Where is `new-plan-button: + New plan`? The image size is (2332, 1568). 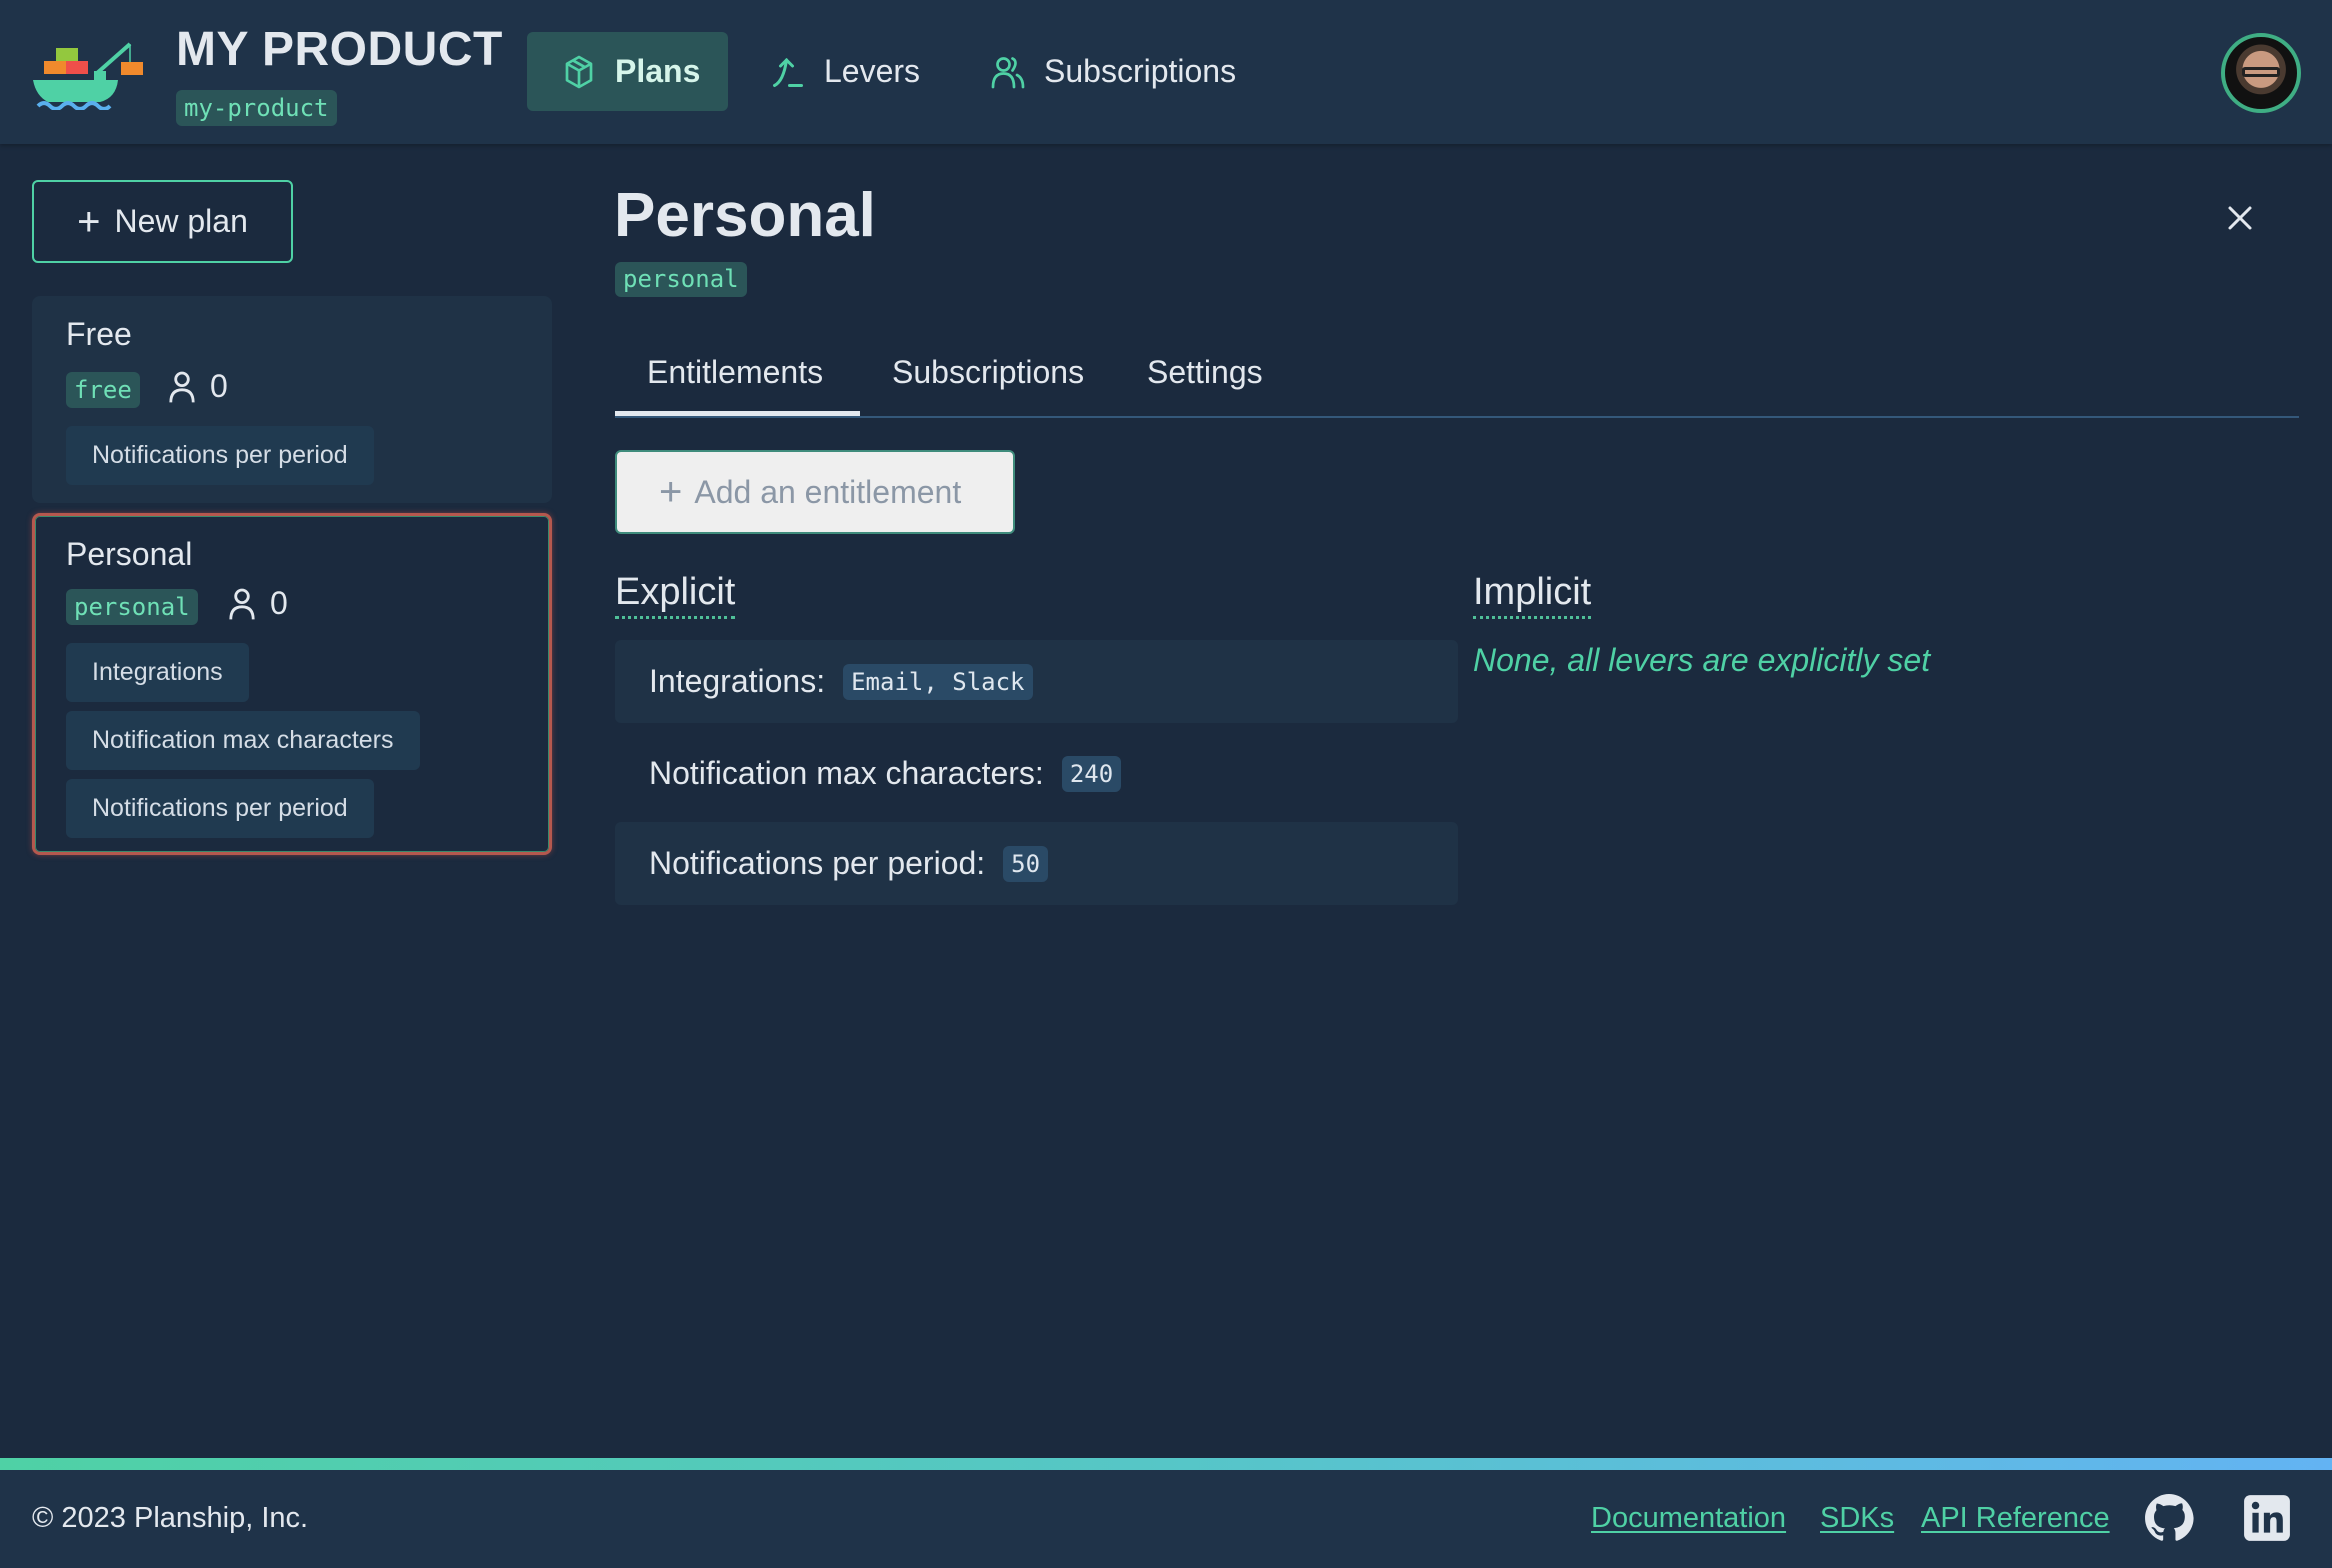 new-plan-button: + New plan is located at coordinates (162, 221).